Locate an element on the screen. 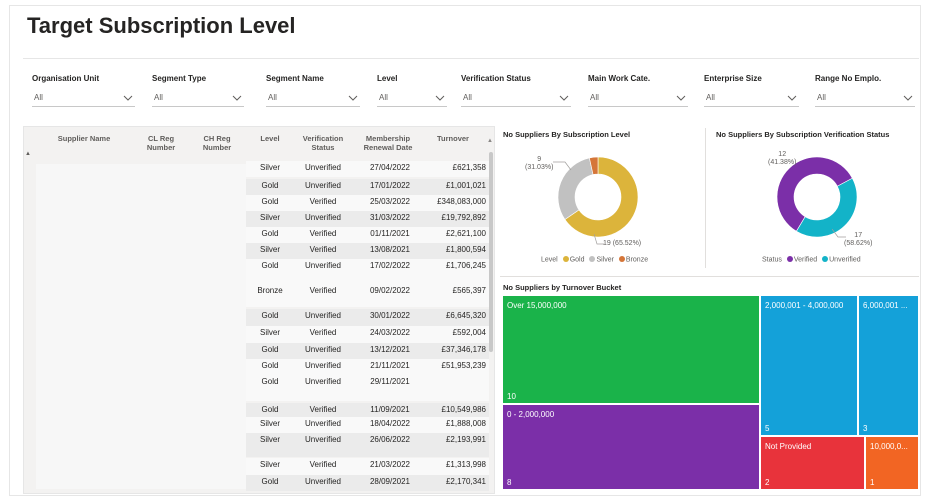 The height and width of the screenshot is (502, 930). donut-label-gold: 19 (65.52%) is located at coordinates (622, 243).